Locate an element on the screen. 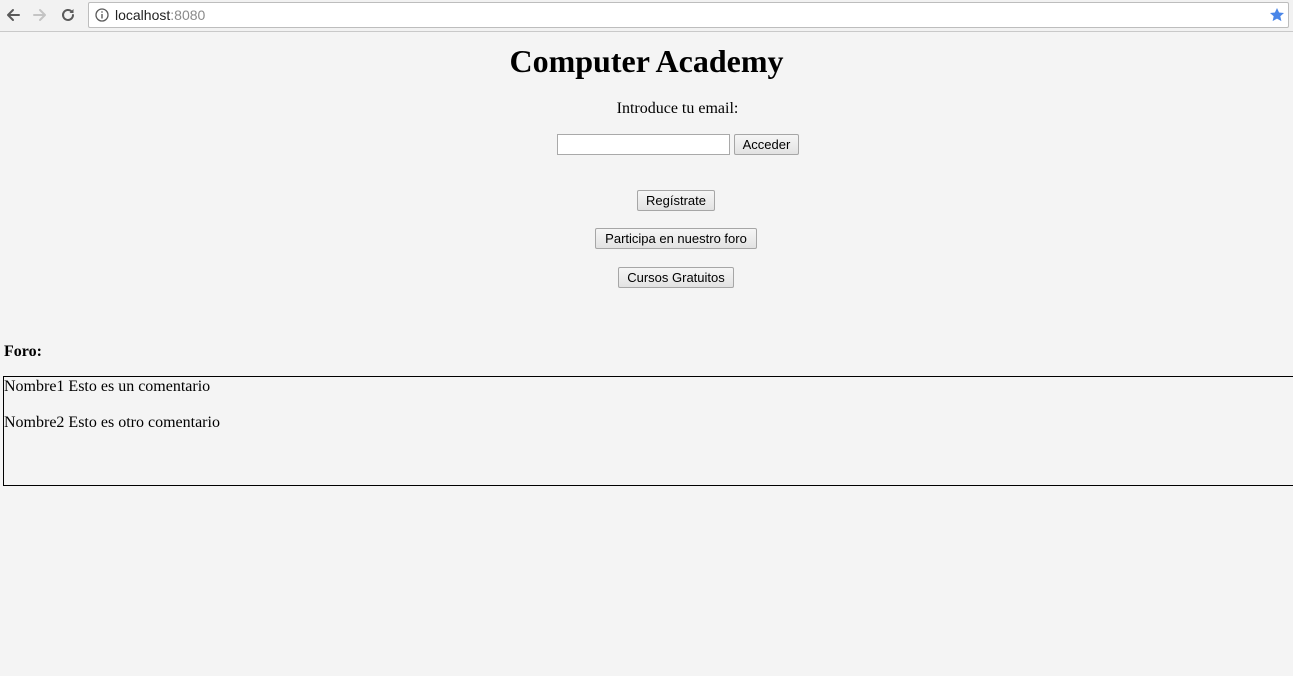  foro-button: Participa en nuestro foro is located at coordinates (676, 238).